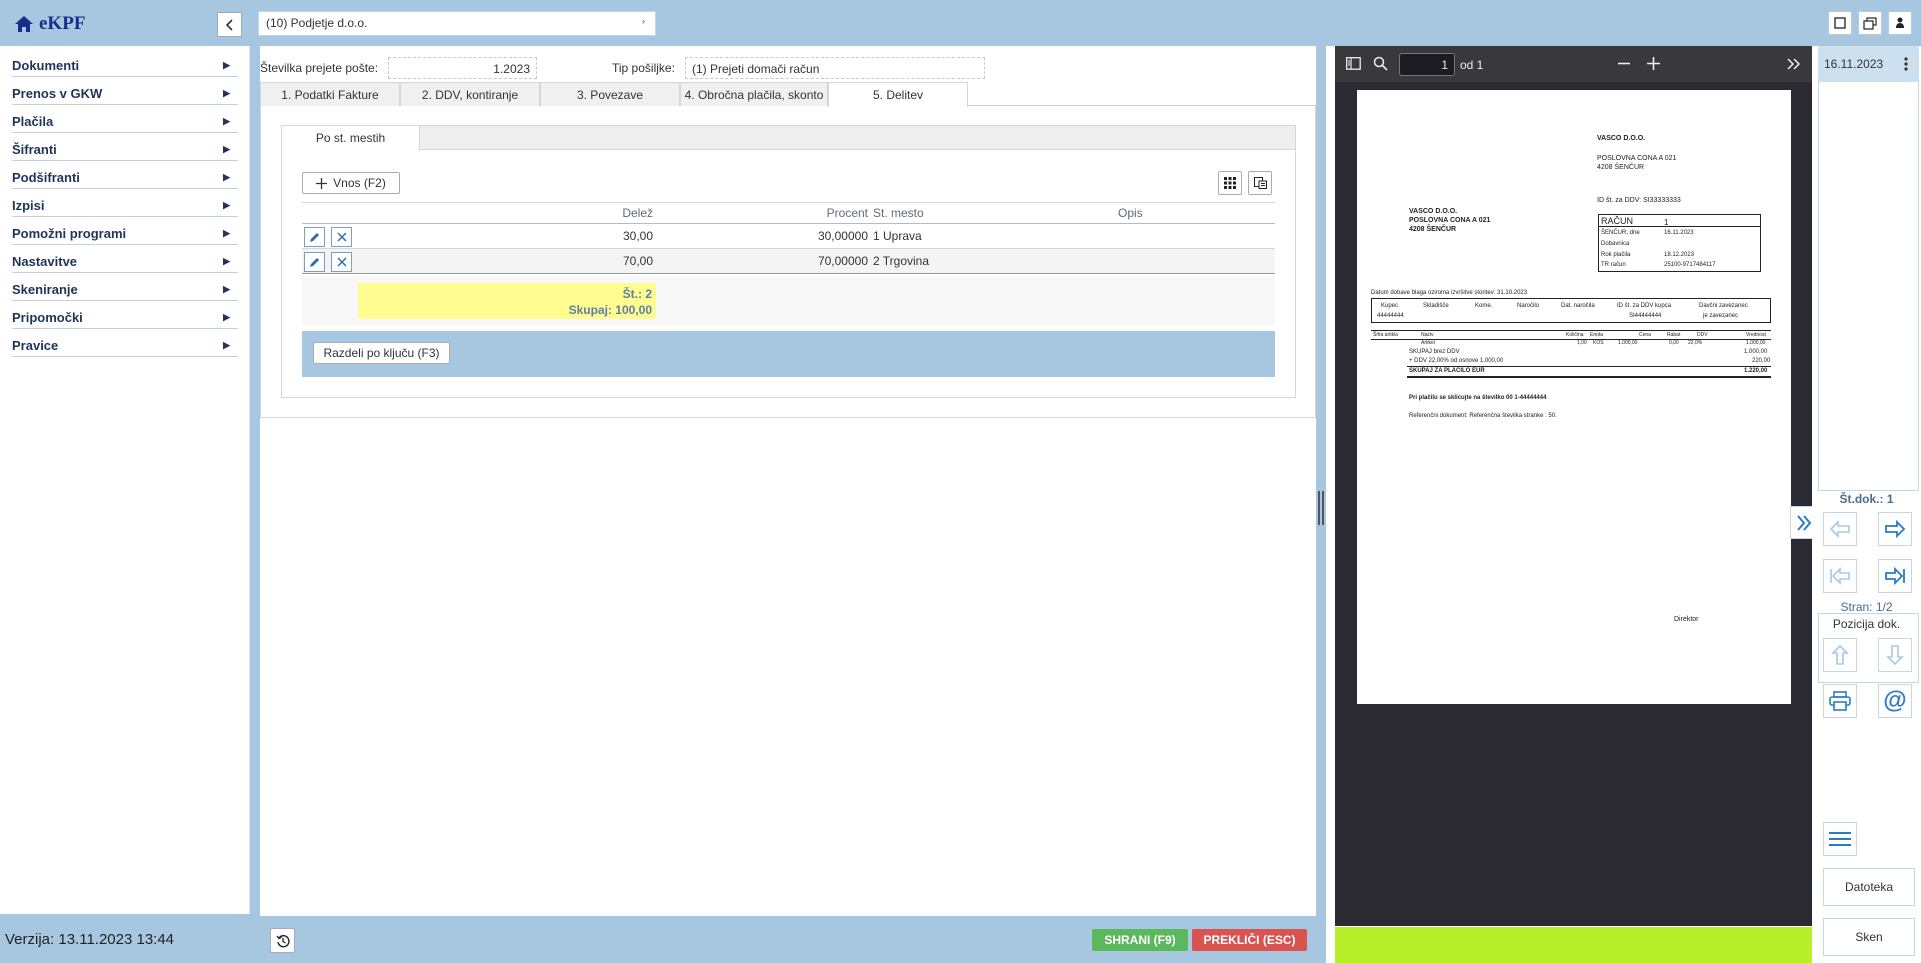 The width and height of the screenshot is (1921, 963). Describe the element at coordinates (317, 23) in the screenshot. I see `company-select-value: (10) Podjetje d.o.o.` at that location.